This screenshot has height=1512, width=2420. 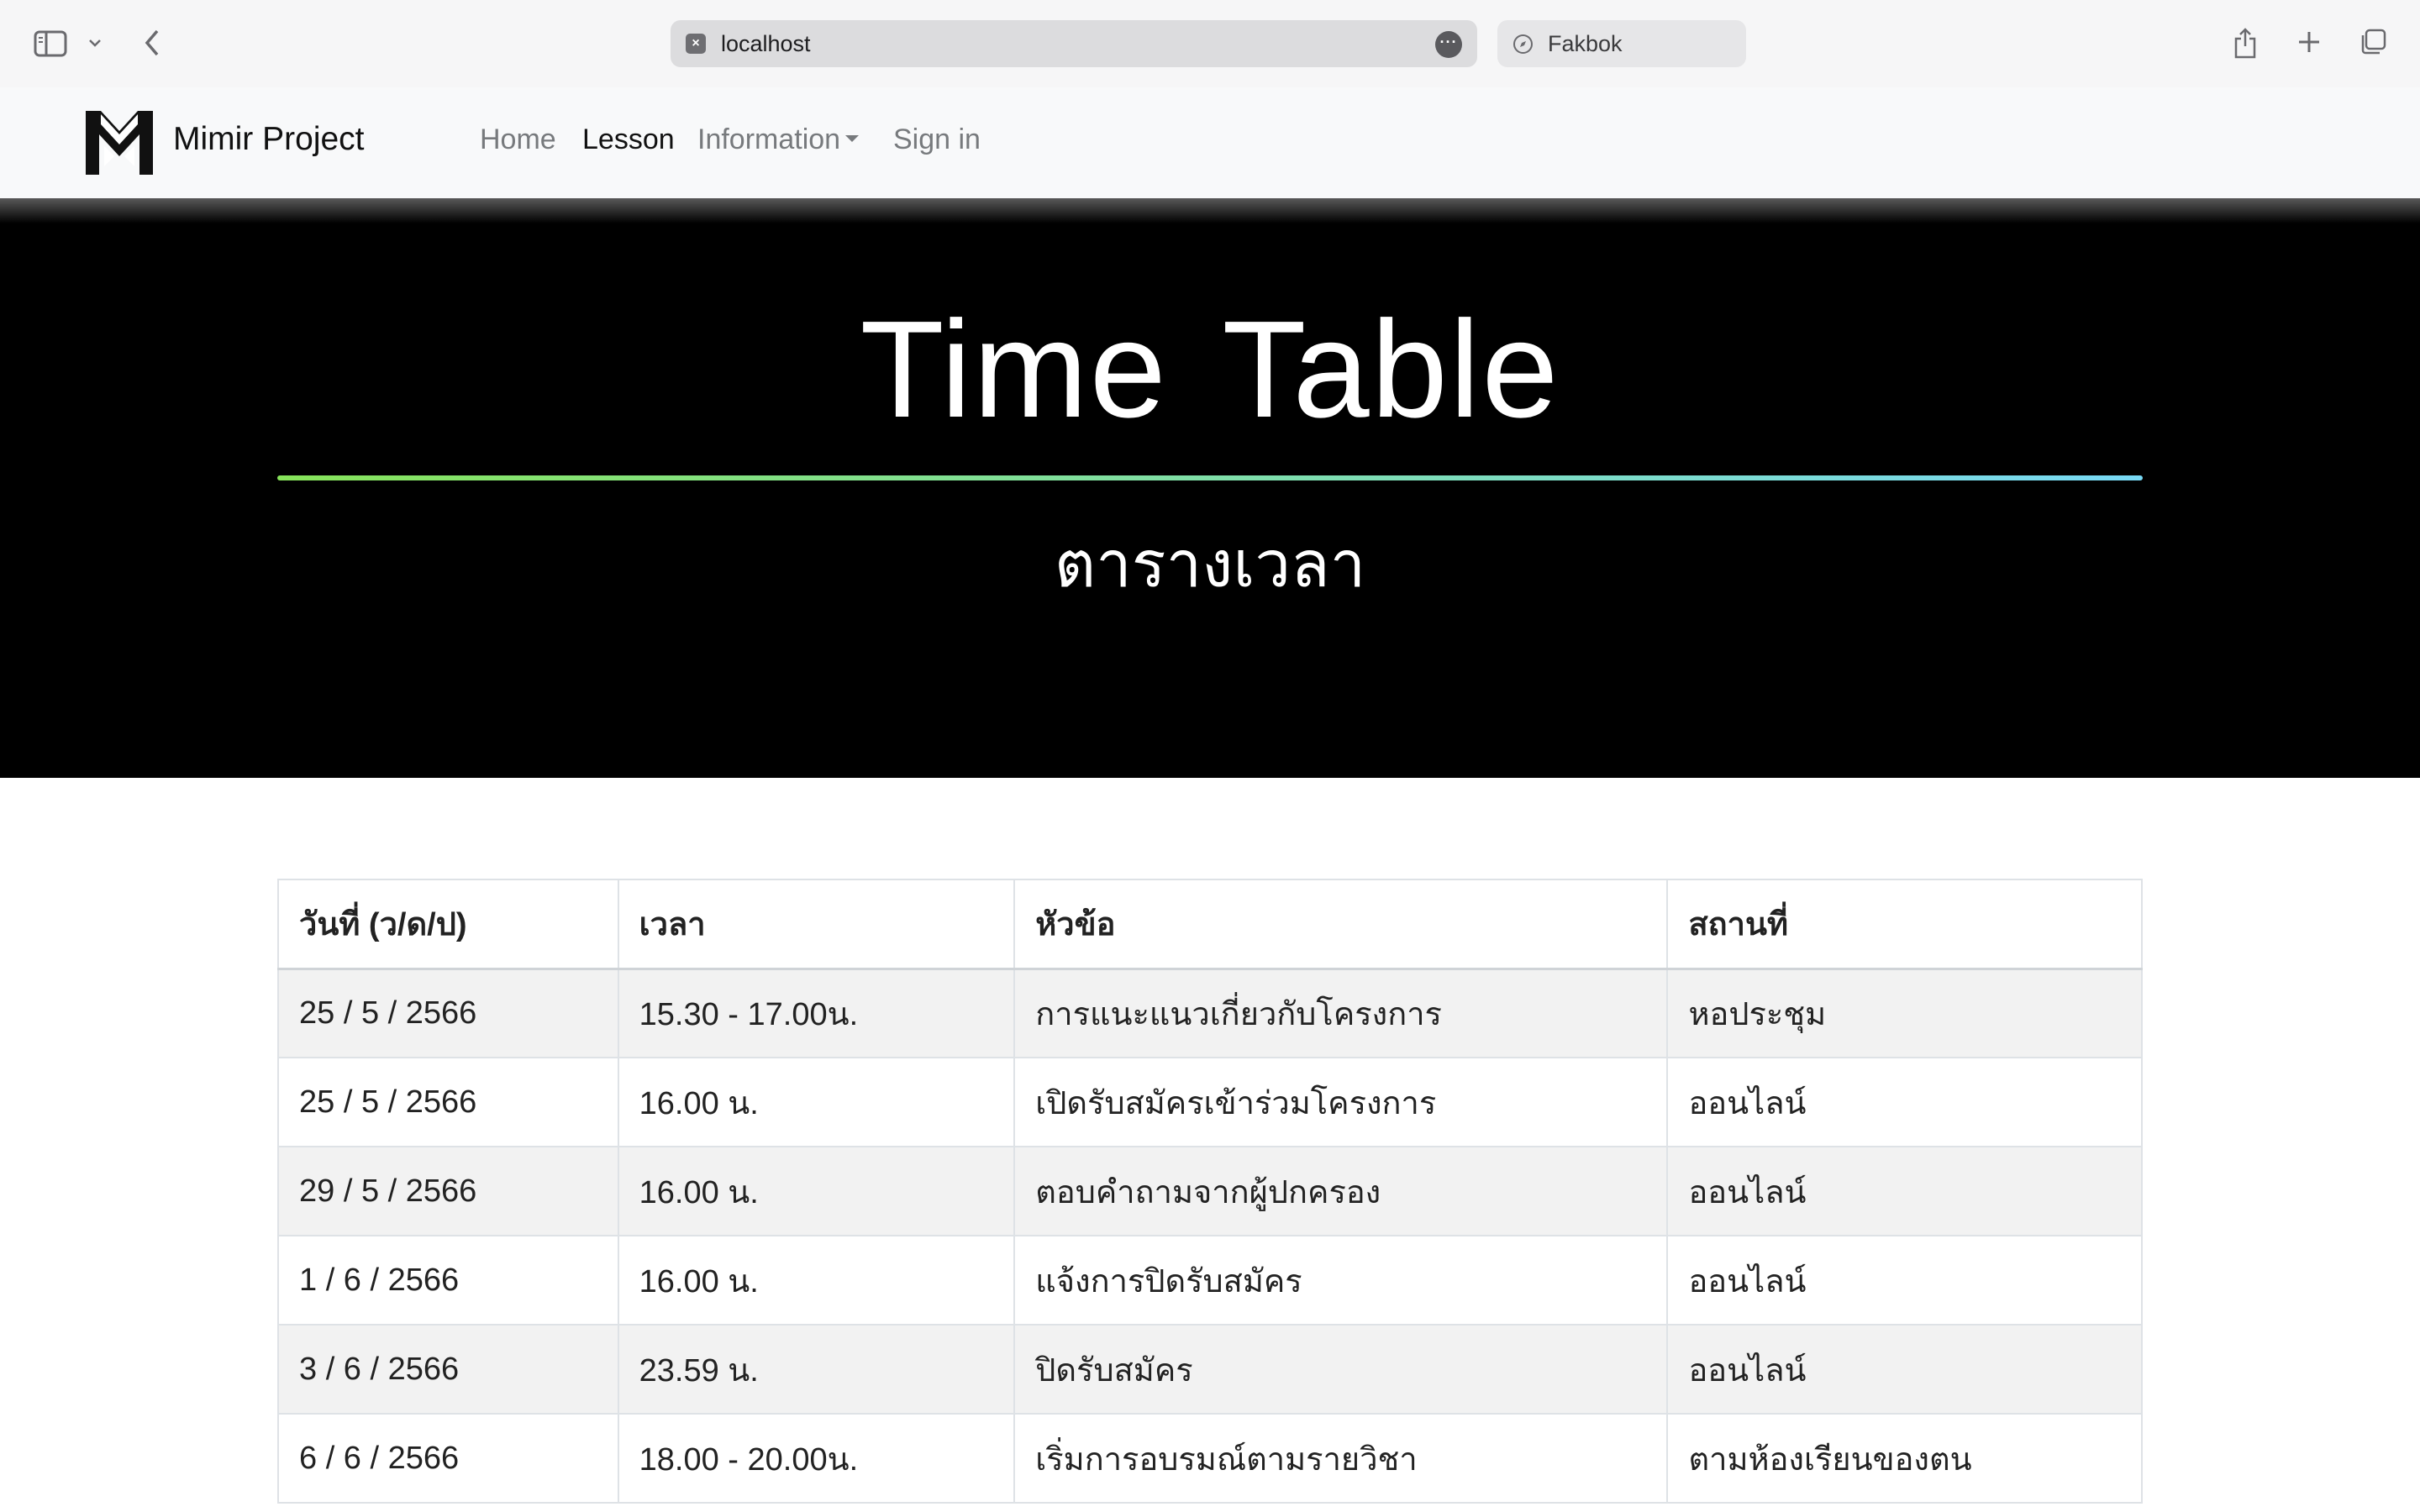 What do you see at coordinates (816, 1369) in the screenshot?
I see `cell-time: 23.59 น.` at bounding box center [816, 1369].